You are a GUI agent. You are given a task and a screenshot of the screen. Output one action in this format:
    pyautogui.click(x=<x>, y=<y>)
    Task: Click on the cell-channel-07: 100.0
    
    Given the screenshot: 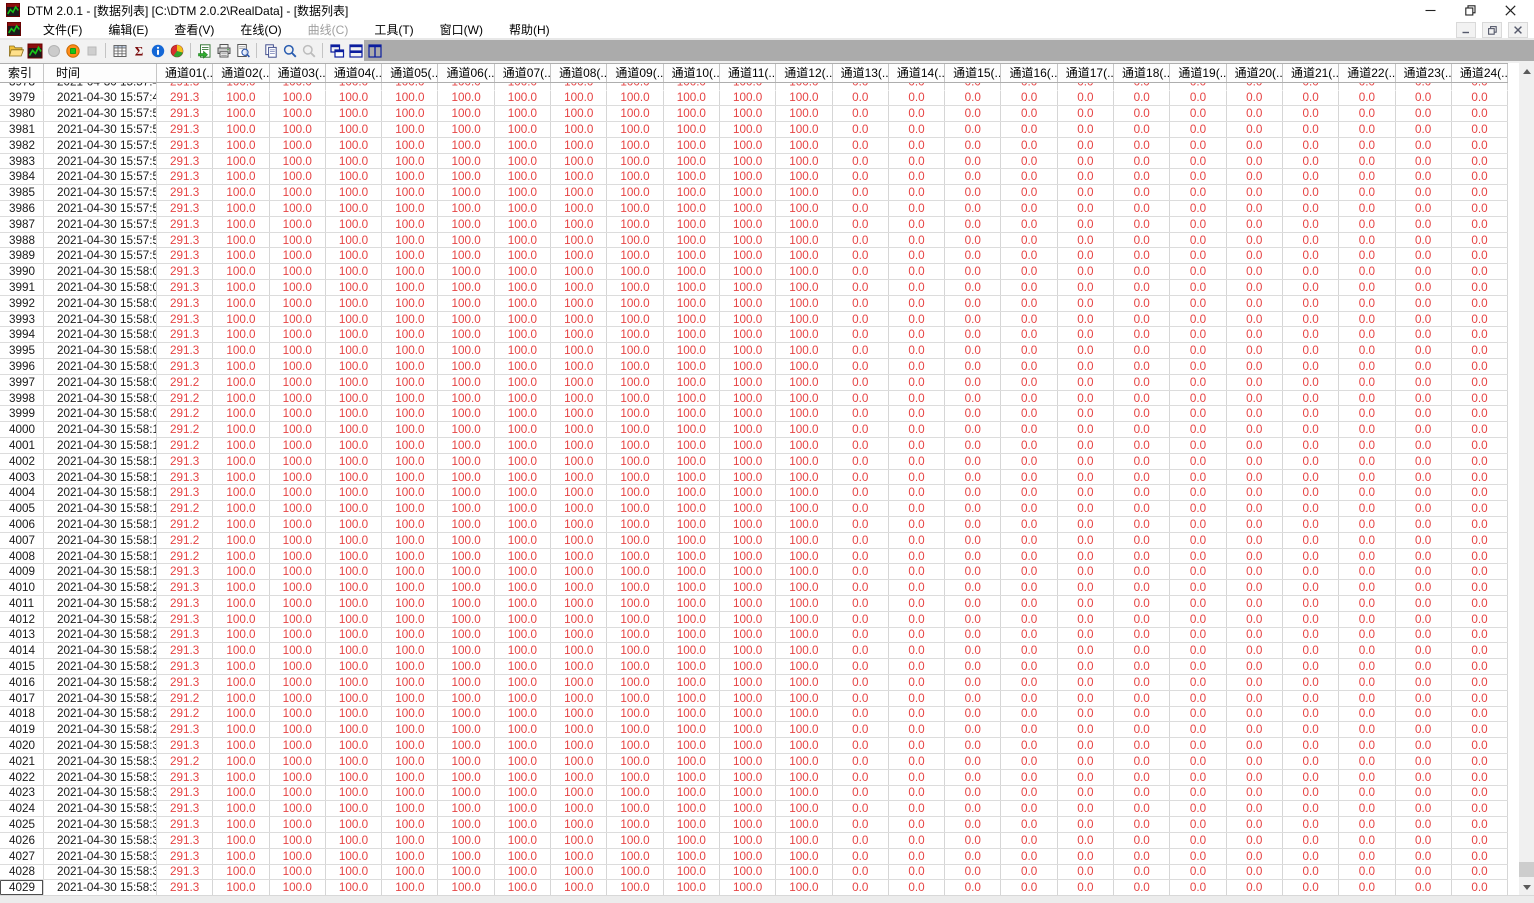 What is the action you would take?
    pyautogui.click(x=523, y=587)
    